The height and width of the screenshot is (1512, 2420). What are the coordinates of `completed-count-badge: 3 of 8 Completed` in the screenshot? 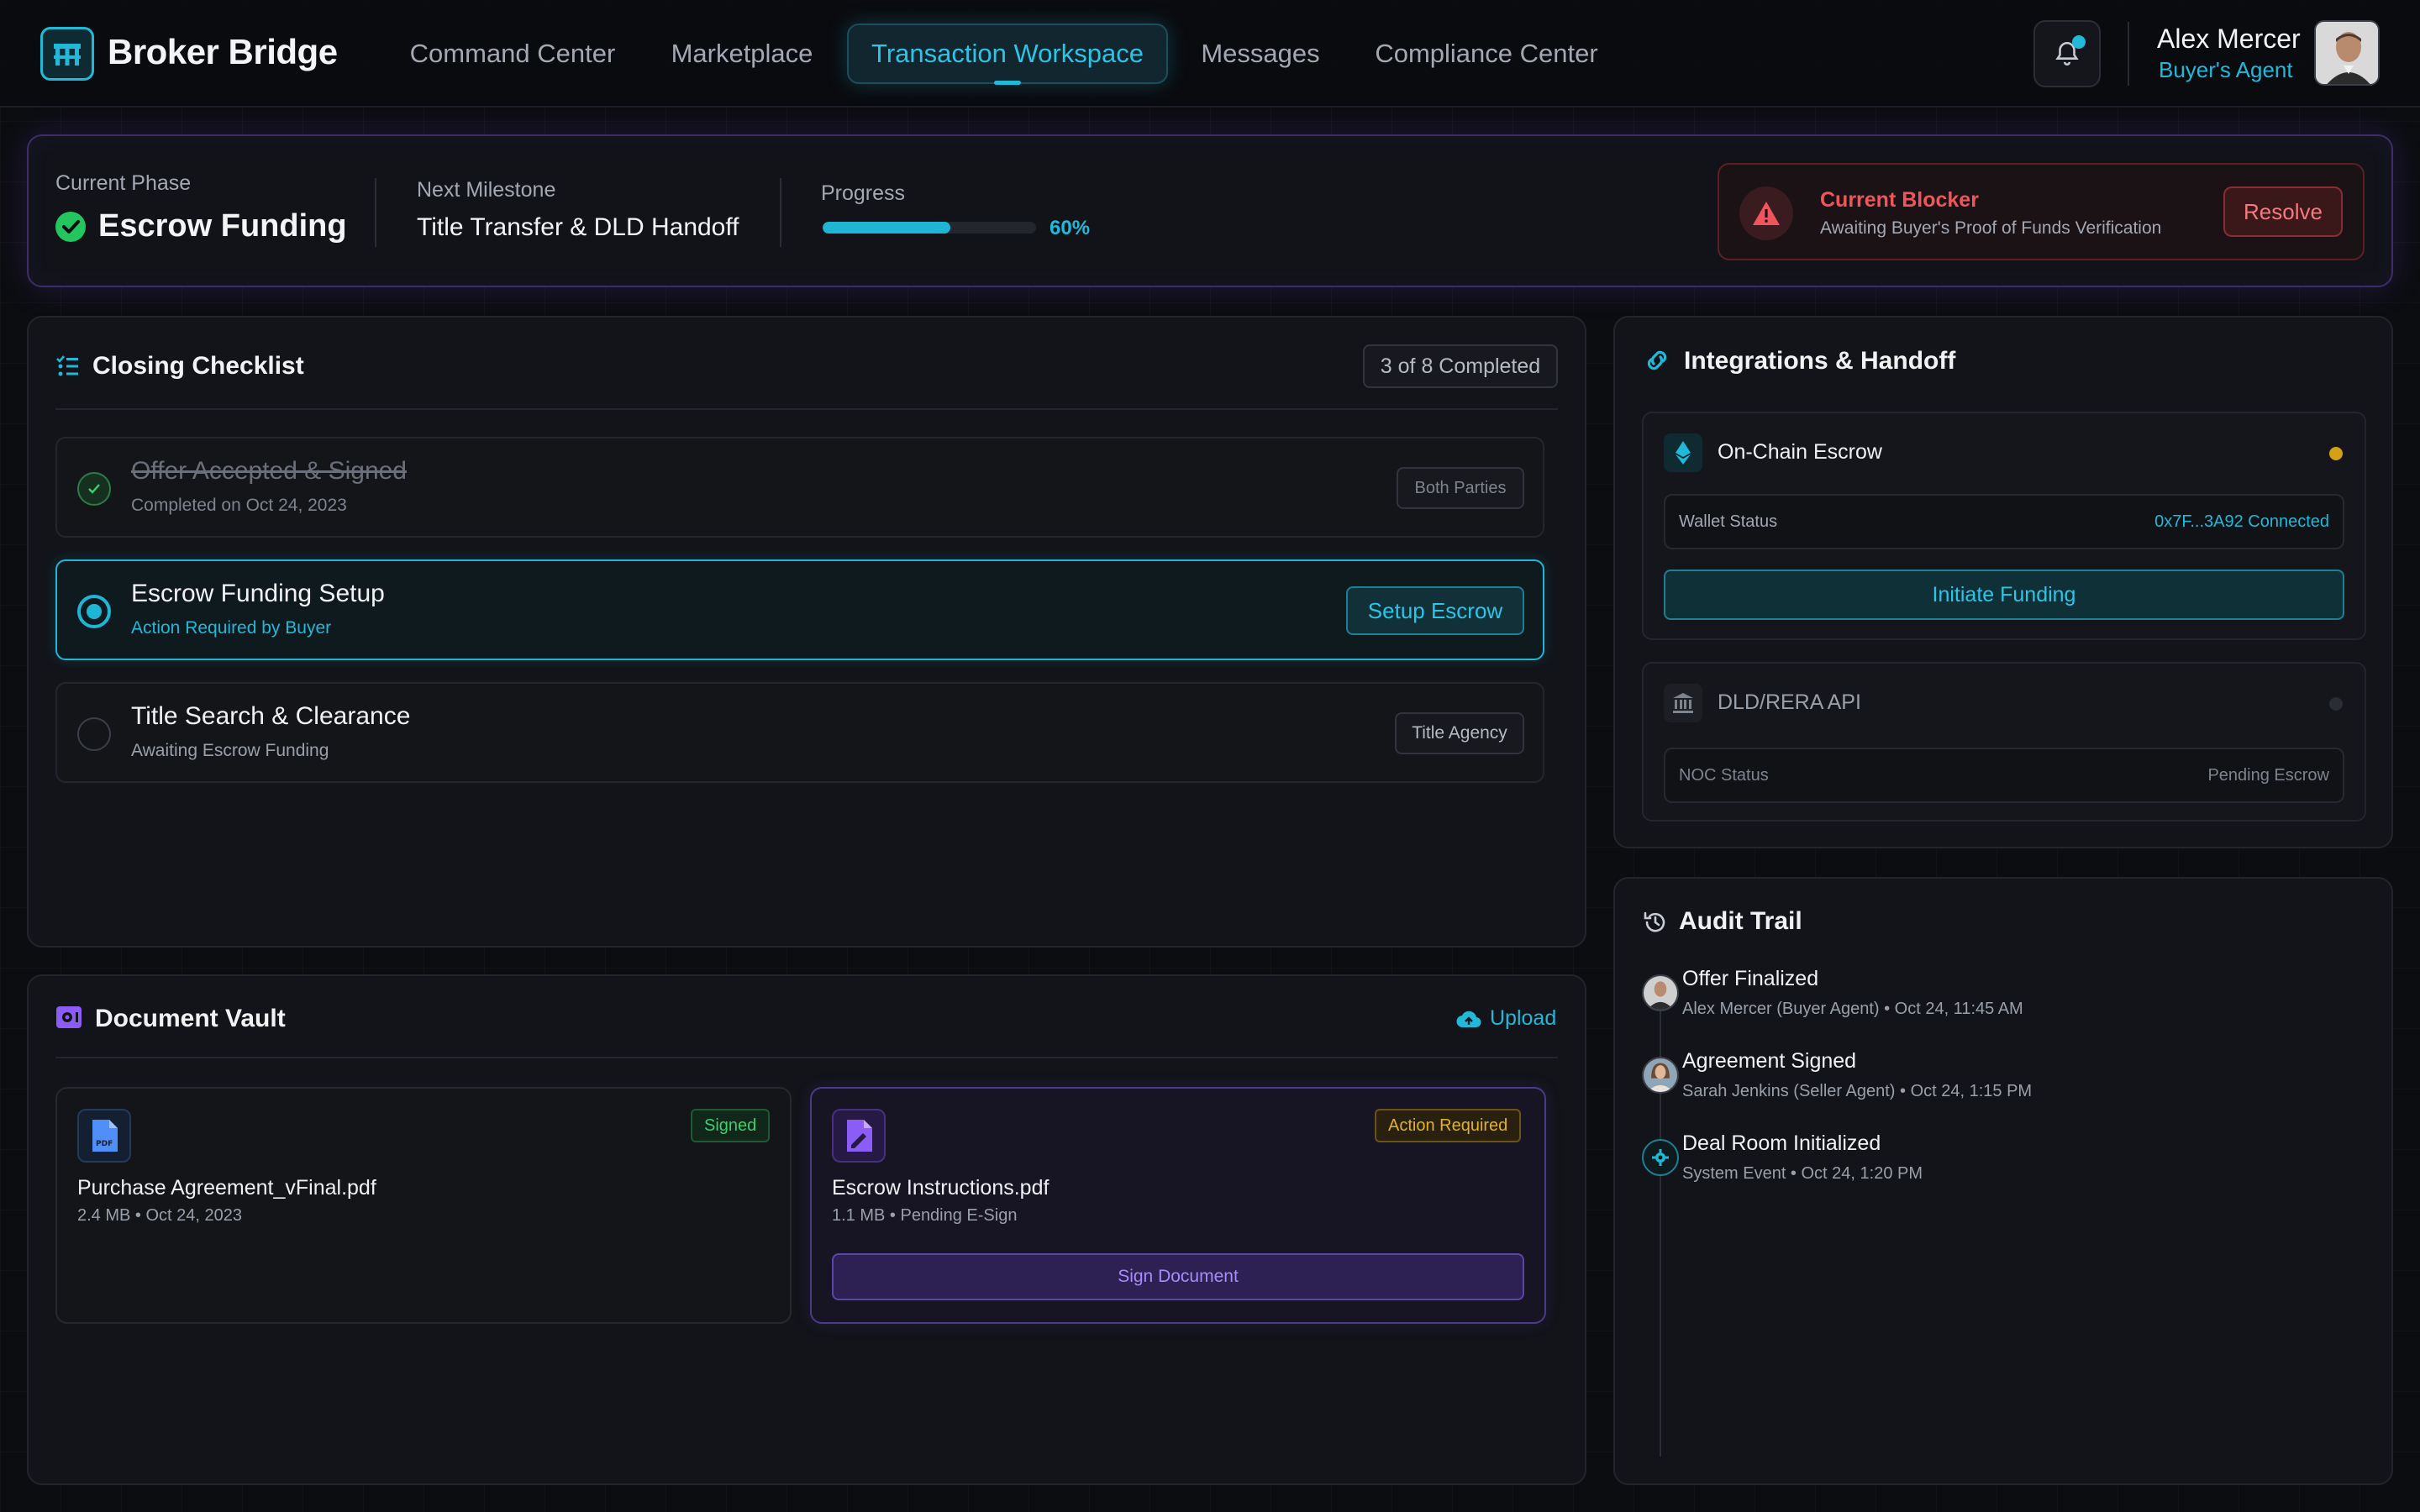 It's located at (1460, 366).